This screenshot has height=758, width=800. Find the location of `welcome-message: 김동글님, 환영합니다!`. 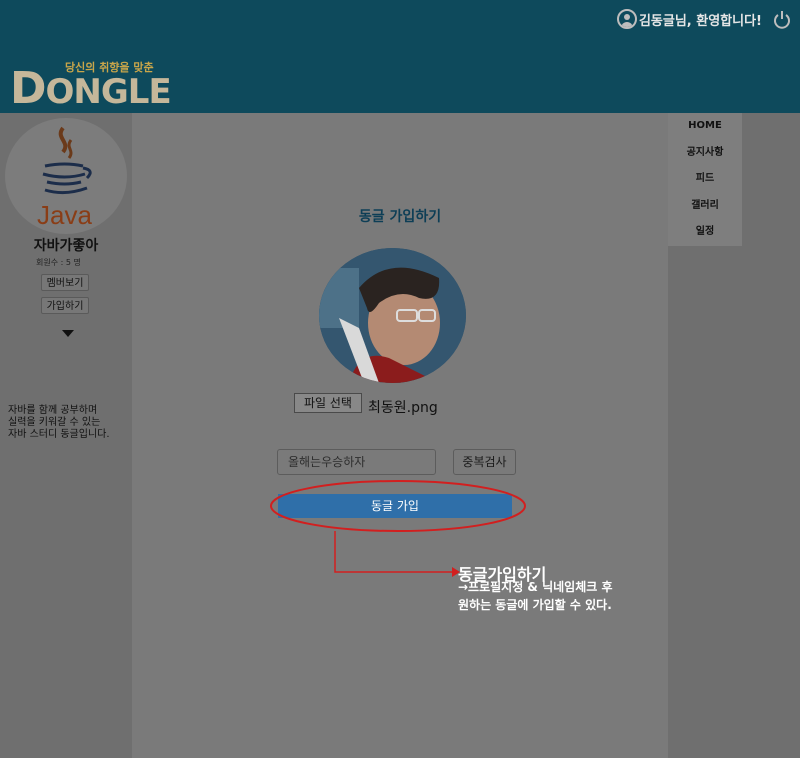

welcome-message: 김동글님, 환영합니다! is located at coordinates (689, 19).